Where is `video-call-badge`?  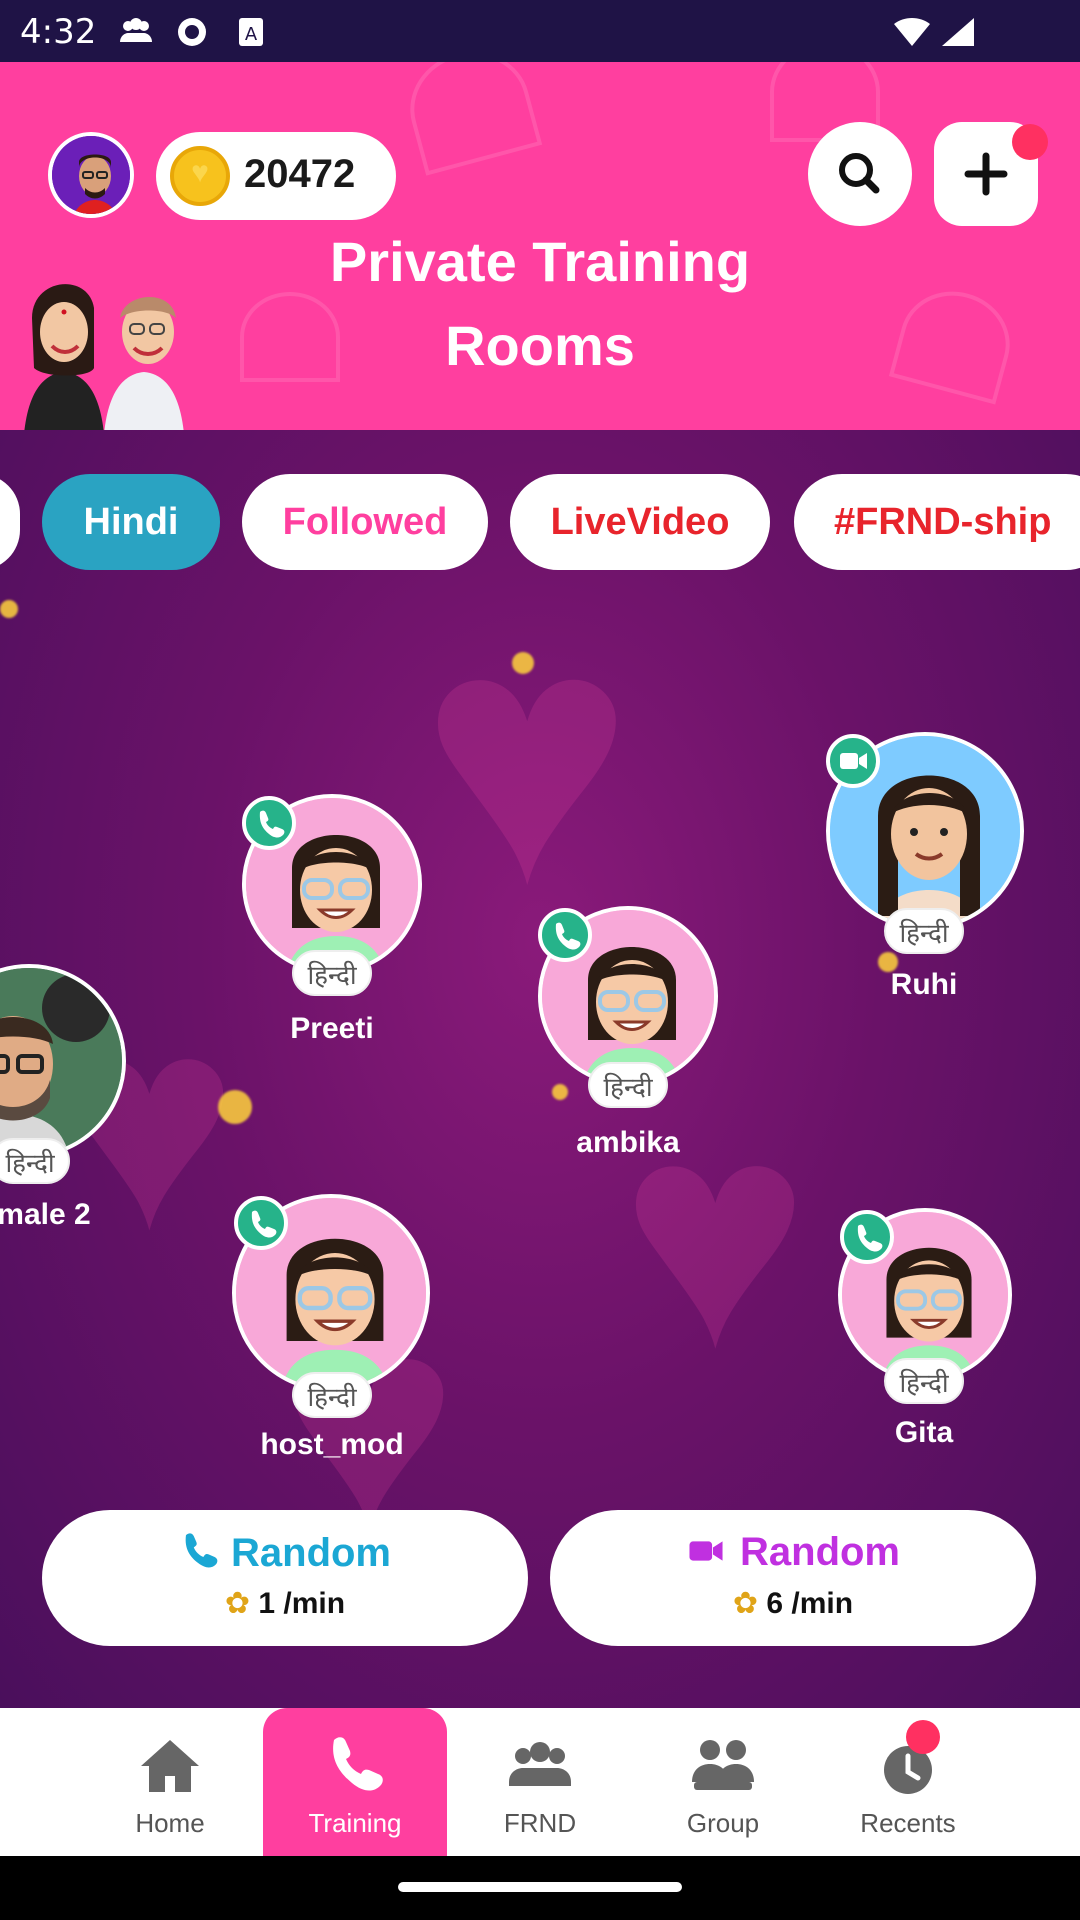 video-call-badge is located at coordinates (853, 761).